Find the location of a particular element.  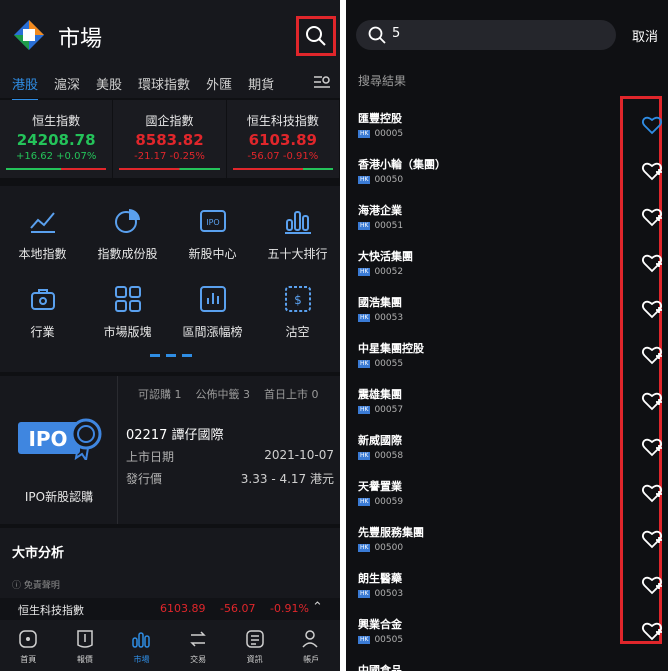

stock-code: 00005 is located at coordinates (389, 134).